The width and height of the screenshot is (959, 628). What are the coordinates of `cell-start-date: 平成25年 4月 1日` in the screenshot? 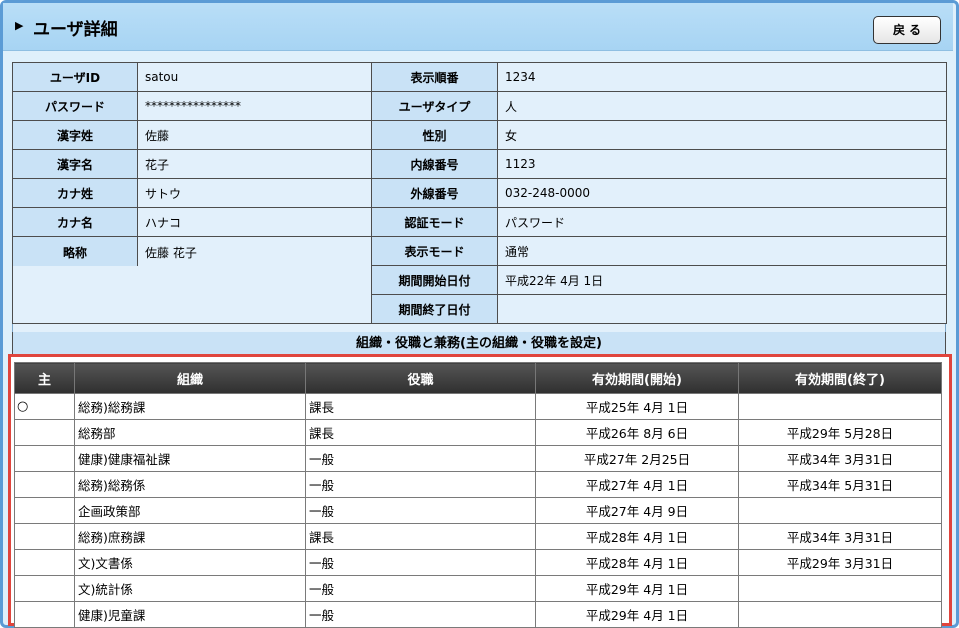 It's located at (637, 406).